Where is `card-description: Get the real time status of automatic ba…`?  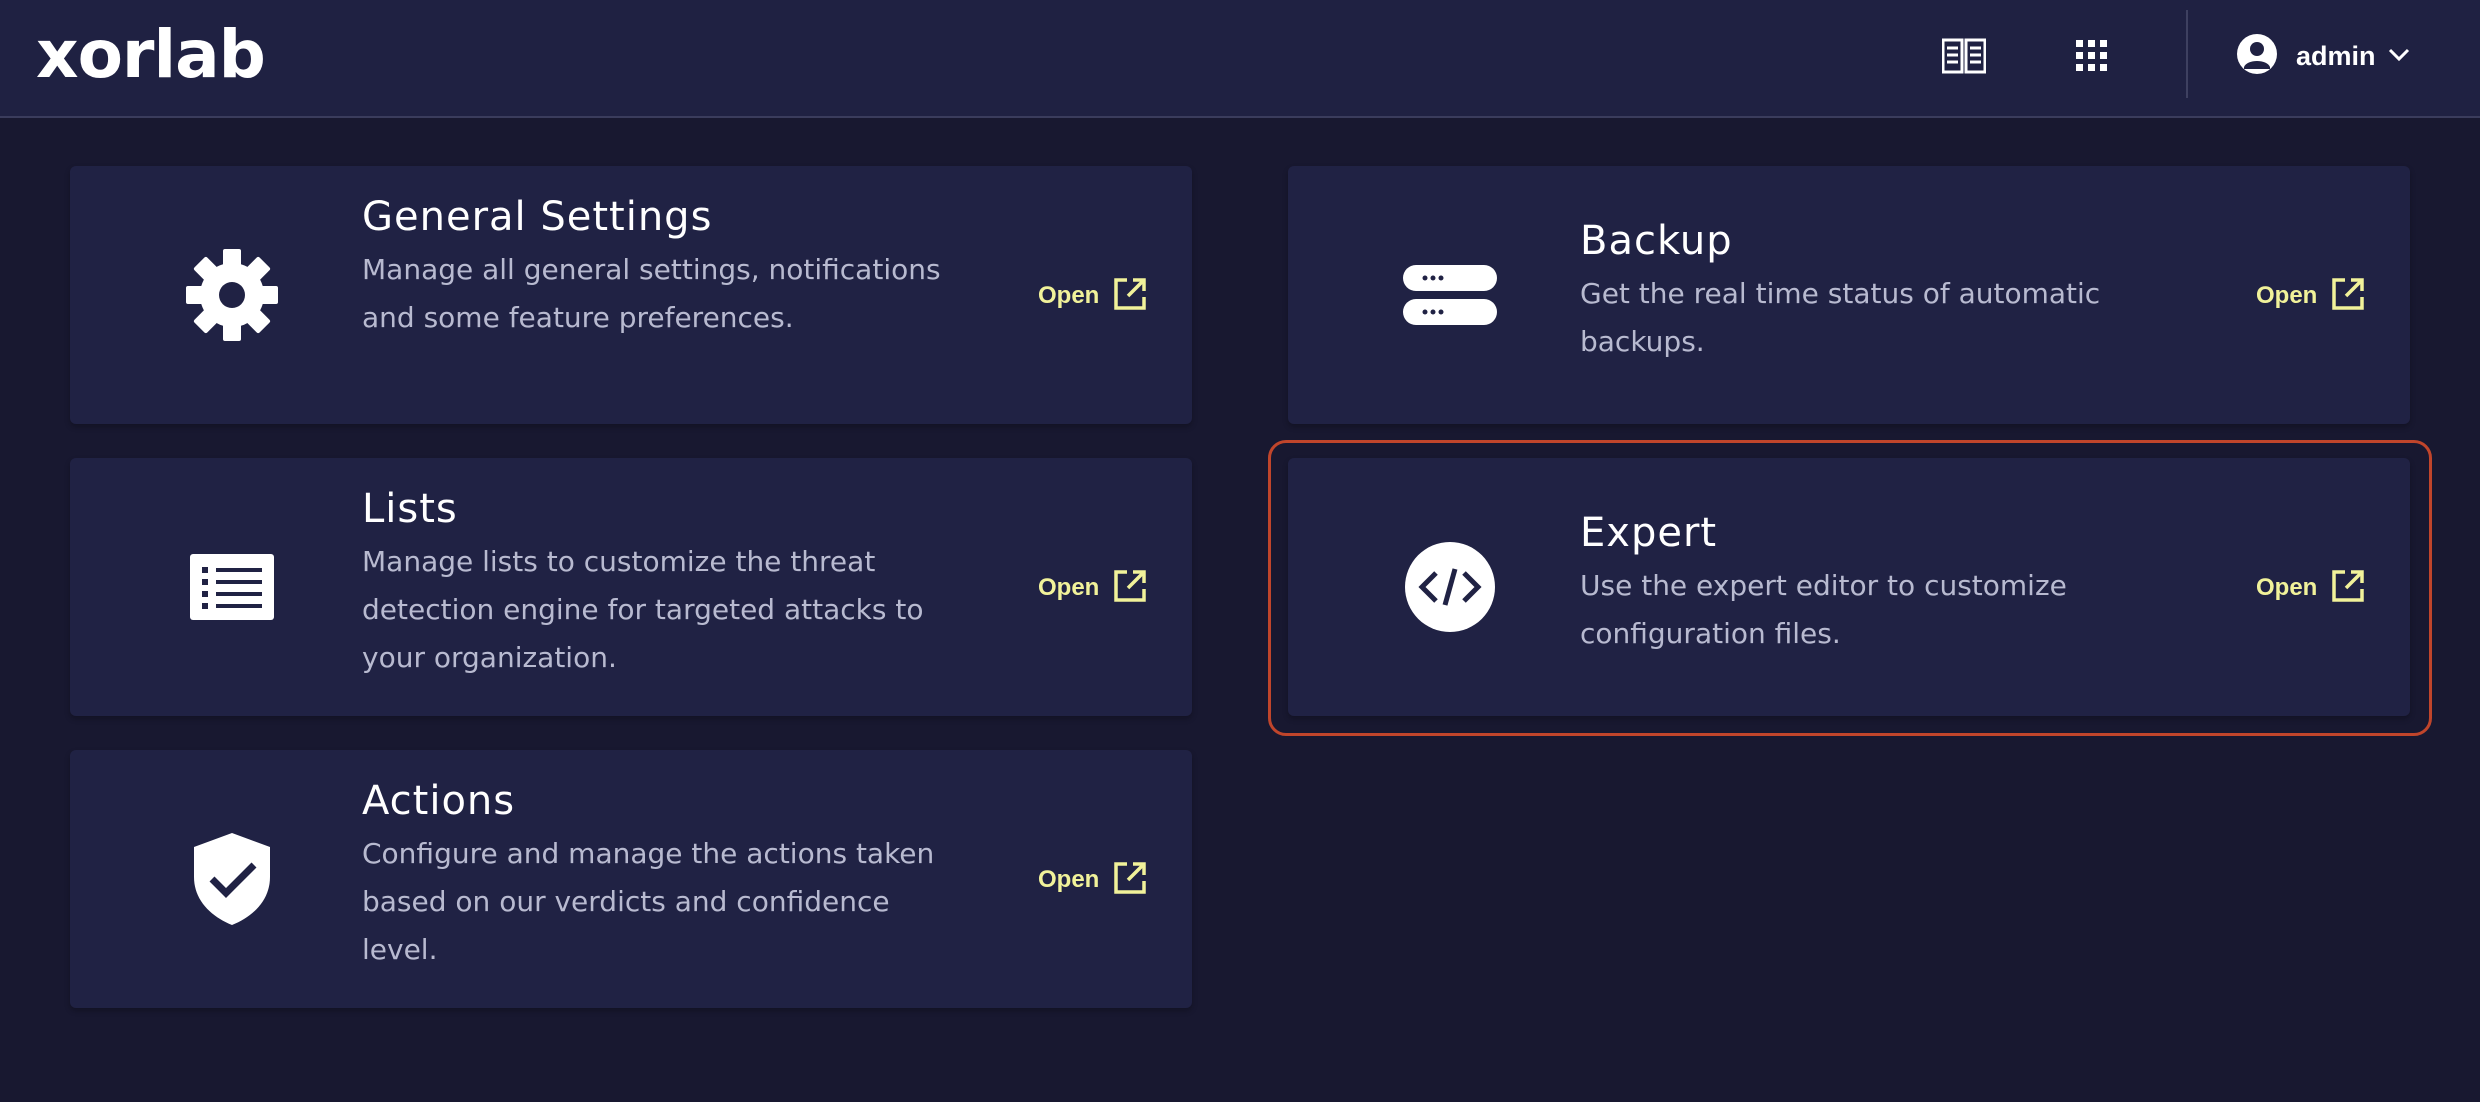 card-description: Get the real time status of automatic ba… is located at coordinates (1840, 317).